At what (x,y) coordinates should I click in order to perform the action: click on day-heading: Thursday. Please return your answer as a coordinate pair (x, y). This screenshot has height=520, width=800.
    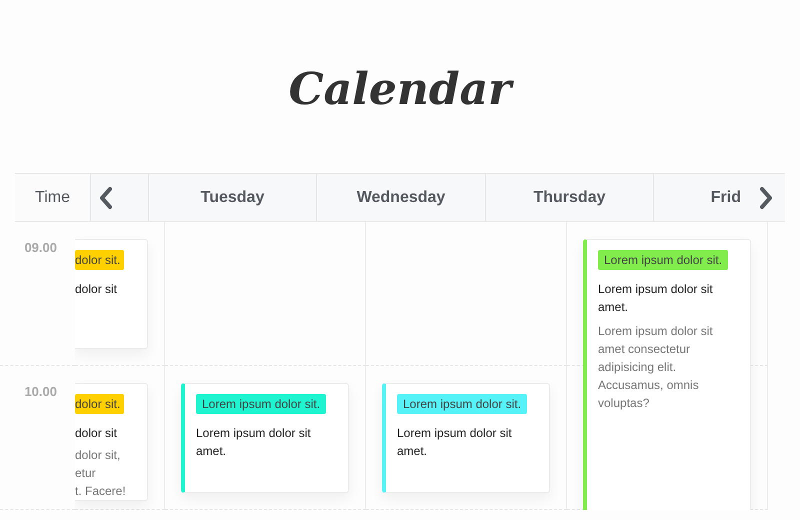
    Looking at the image, I should click on (569, 197).